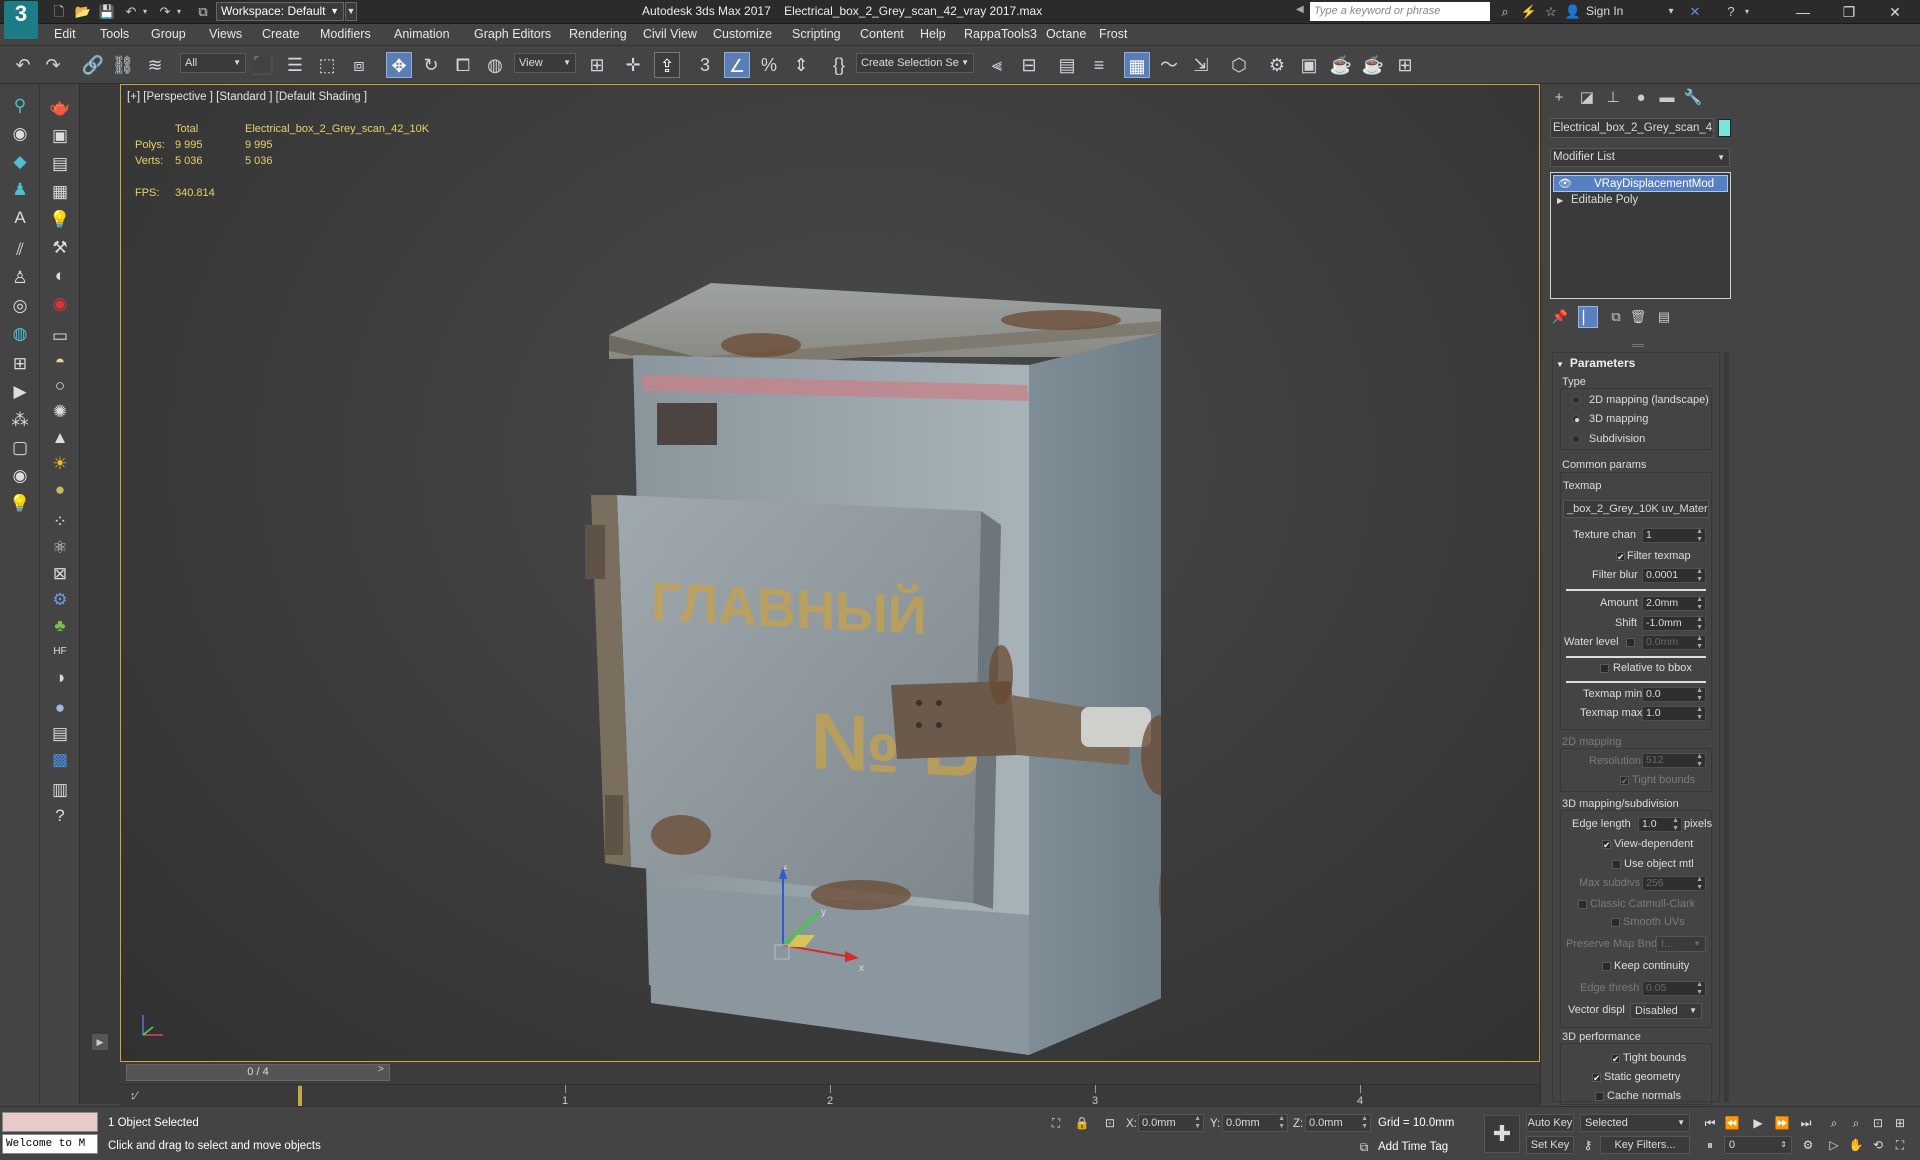 Image resolution: width=1920 pixels, height=1160 pixels. I want to click on script-icon: ▥, so click(60, 790).